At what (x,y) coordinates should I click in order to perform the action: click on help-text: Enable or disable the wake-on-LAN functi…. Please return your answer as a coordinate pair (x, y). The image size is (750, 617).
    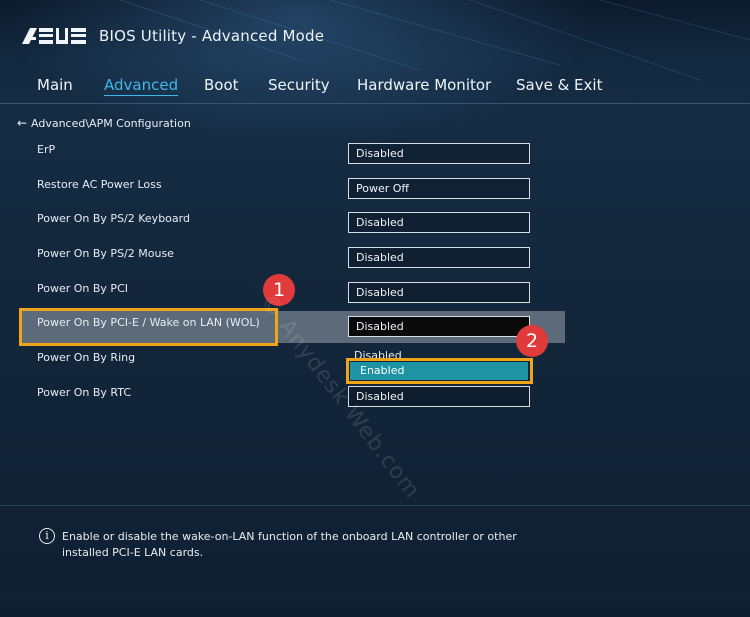
    Looking at the image, I should click on (289, 544).